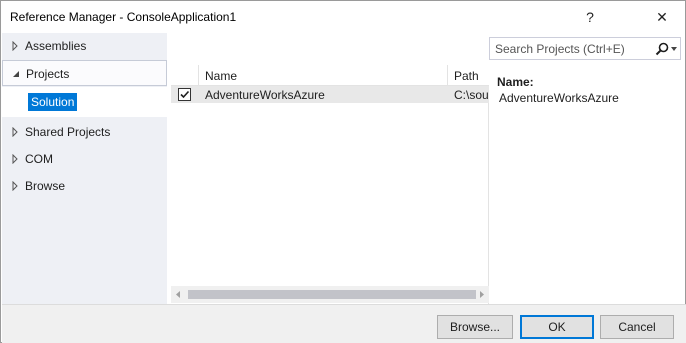  What do you see at coordinates (84, 186) in the screenshot?
I see `sidebar-item-browse: Browse` at bounding box center [84, 186].